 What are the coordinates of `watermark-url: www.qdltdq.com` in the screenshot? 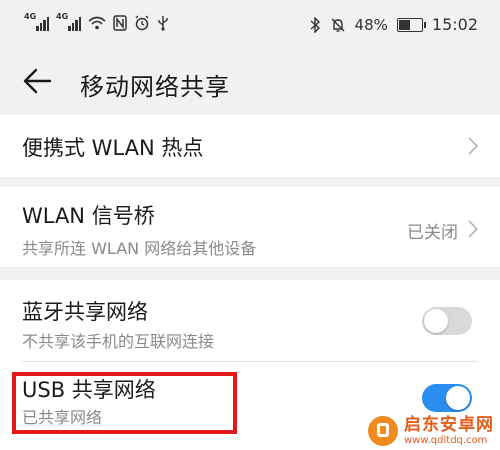 It's located at (446, 440).